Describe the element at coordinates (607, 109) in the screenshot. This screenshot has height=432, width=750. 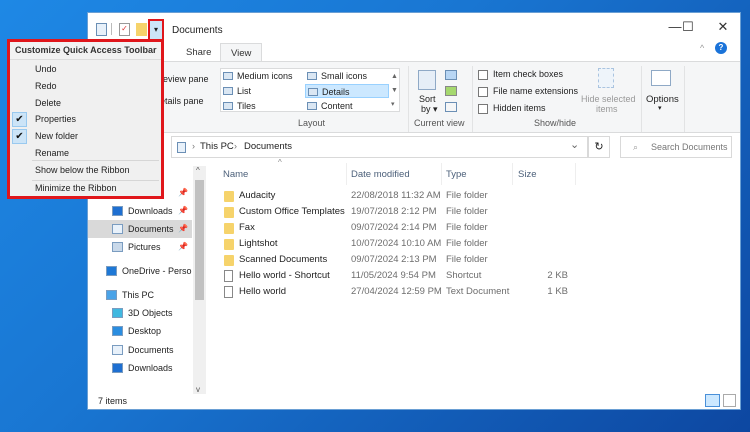
I see `hide-selected-label2: items` at that location.